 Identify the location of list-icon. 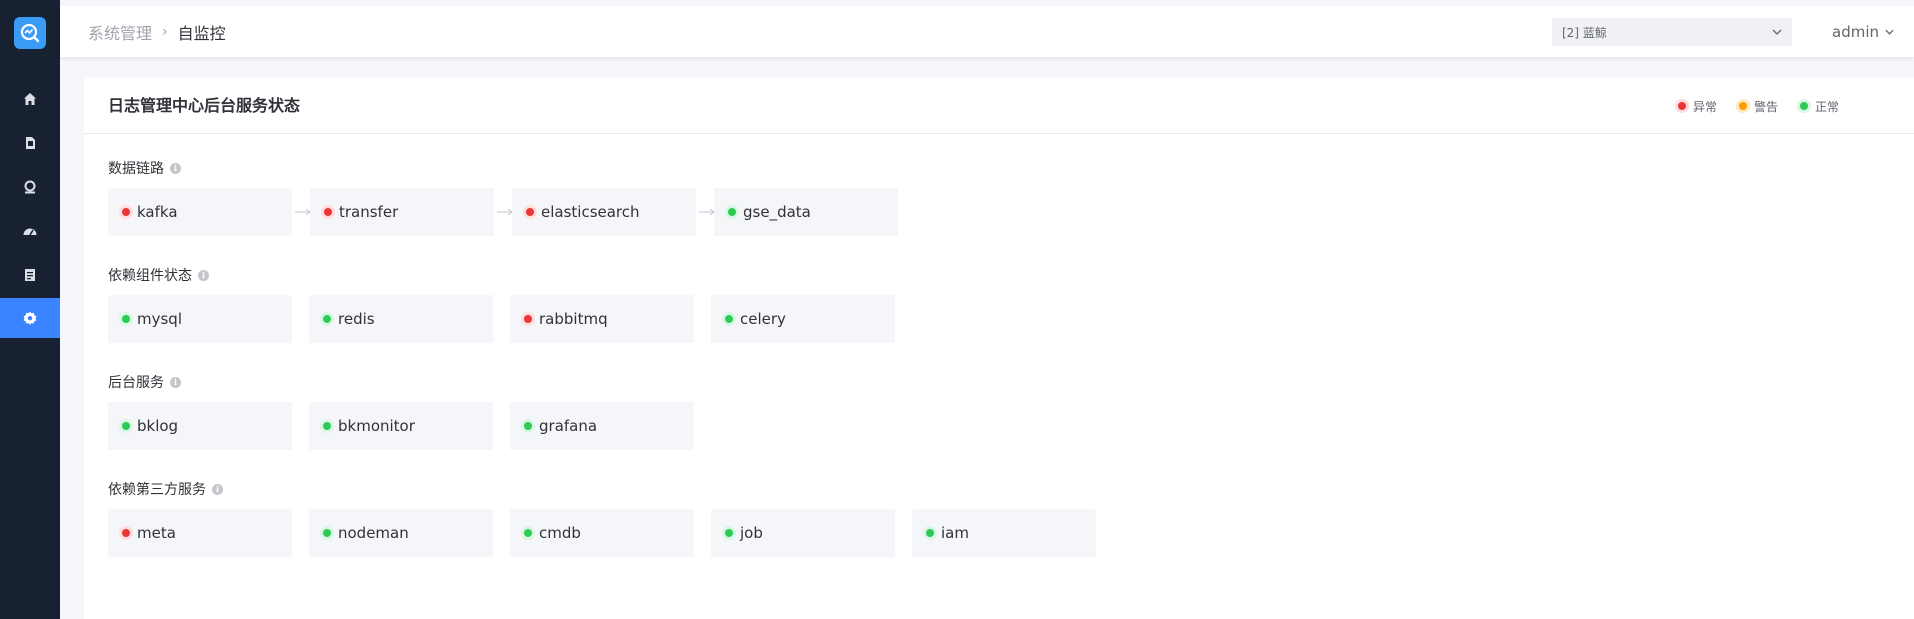
(30, 275).